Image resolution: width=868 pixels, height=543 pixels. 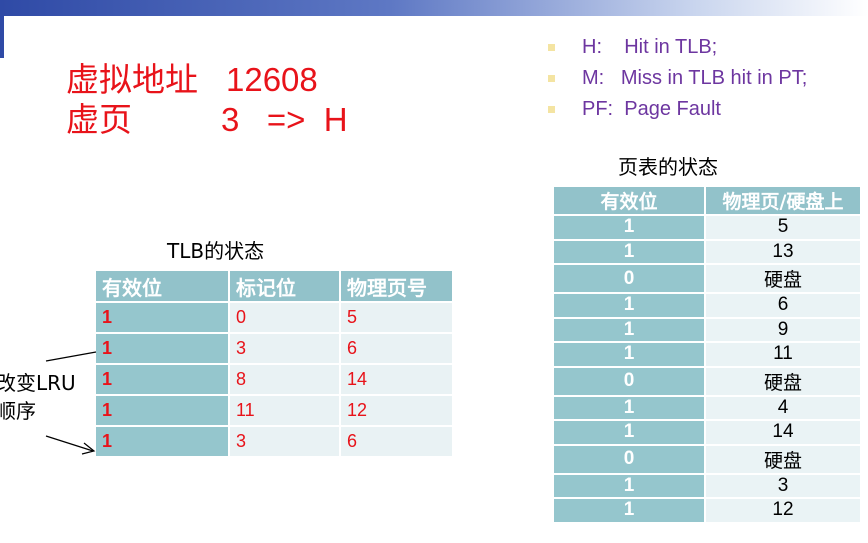 What do you see at coordinates (668, 167) in the screenshot?
I see `page-table-title: 页表的状态` at bounding box center [668, 167].